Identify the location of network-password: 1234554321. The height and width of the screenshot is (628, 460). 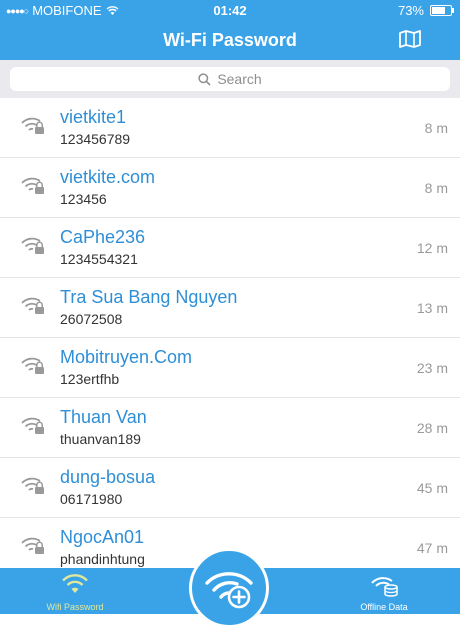
(99, 259).